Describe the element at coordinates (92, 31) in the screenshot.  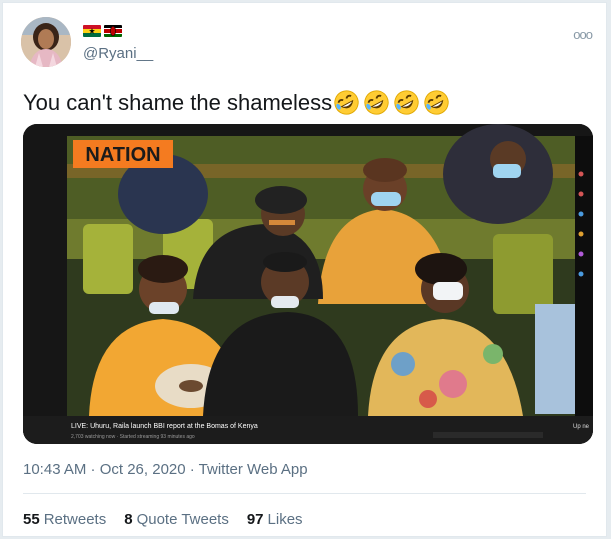
I see `ghana-flag-icon` at that location.